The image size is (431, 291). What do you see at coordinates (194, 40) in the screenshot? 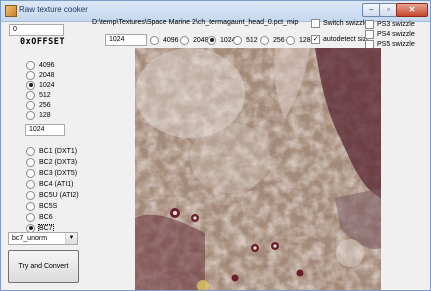
I see `top-size-radio-2048: 2048` at bounding box center [194, 40].